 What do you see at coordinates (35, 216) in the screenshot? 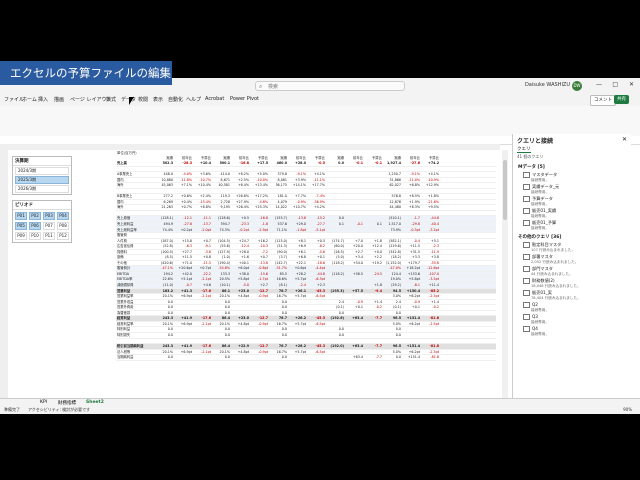
I see `slicer-item: P02` at bounding box center [35, 216].